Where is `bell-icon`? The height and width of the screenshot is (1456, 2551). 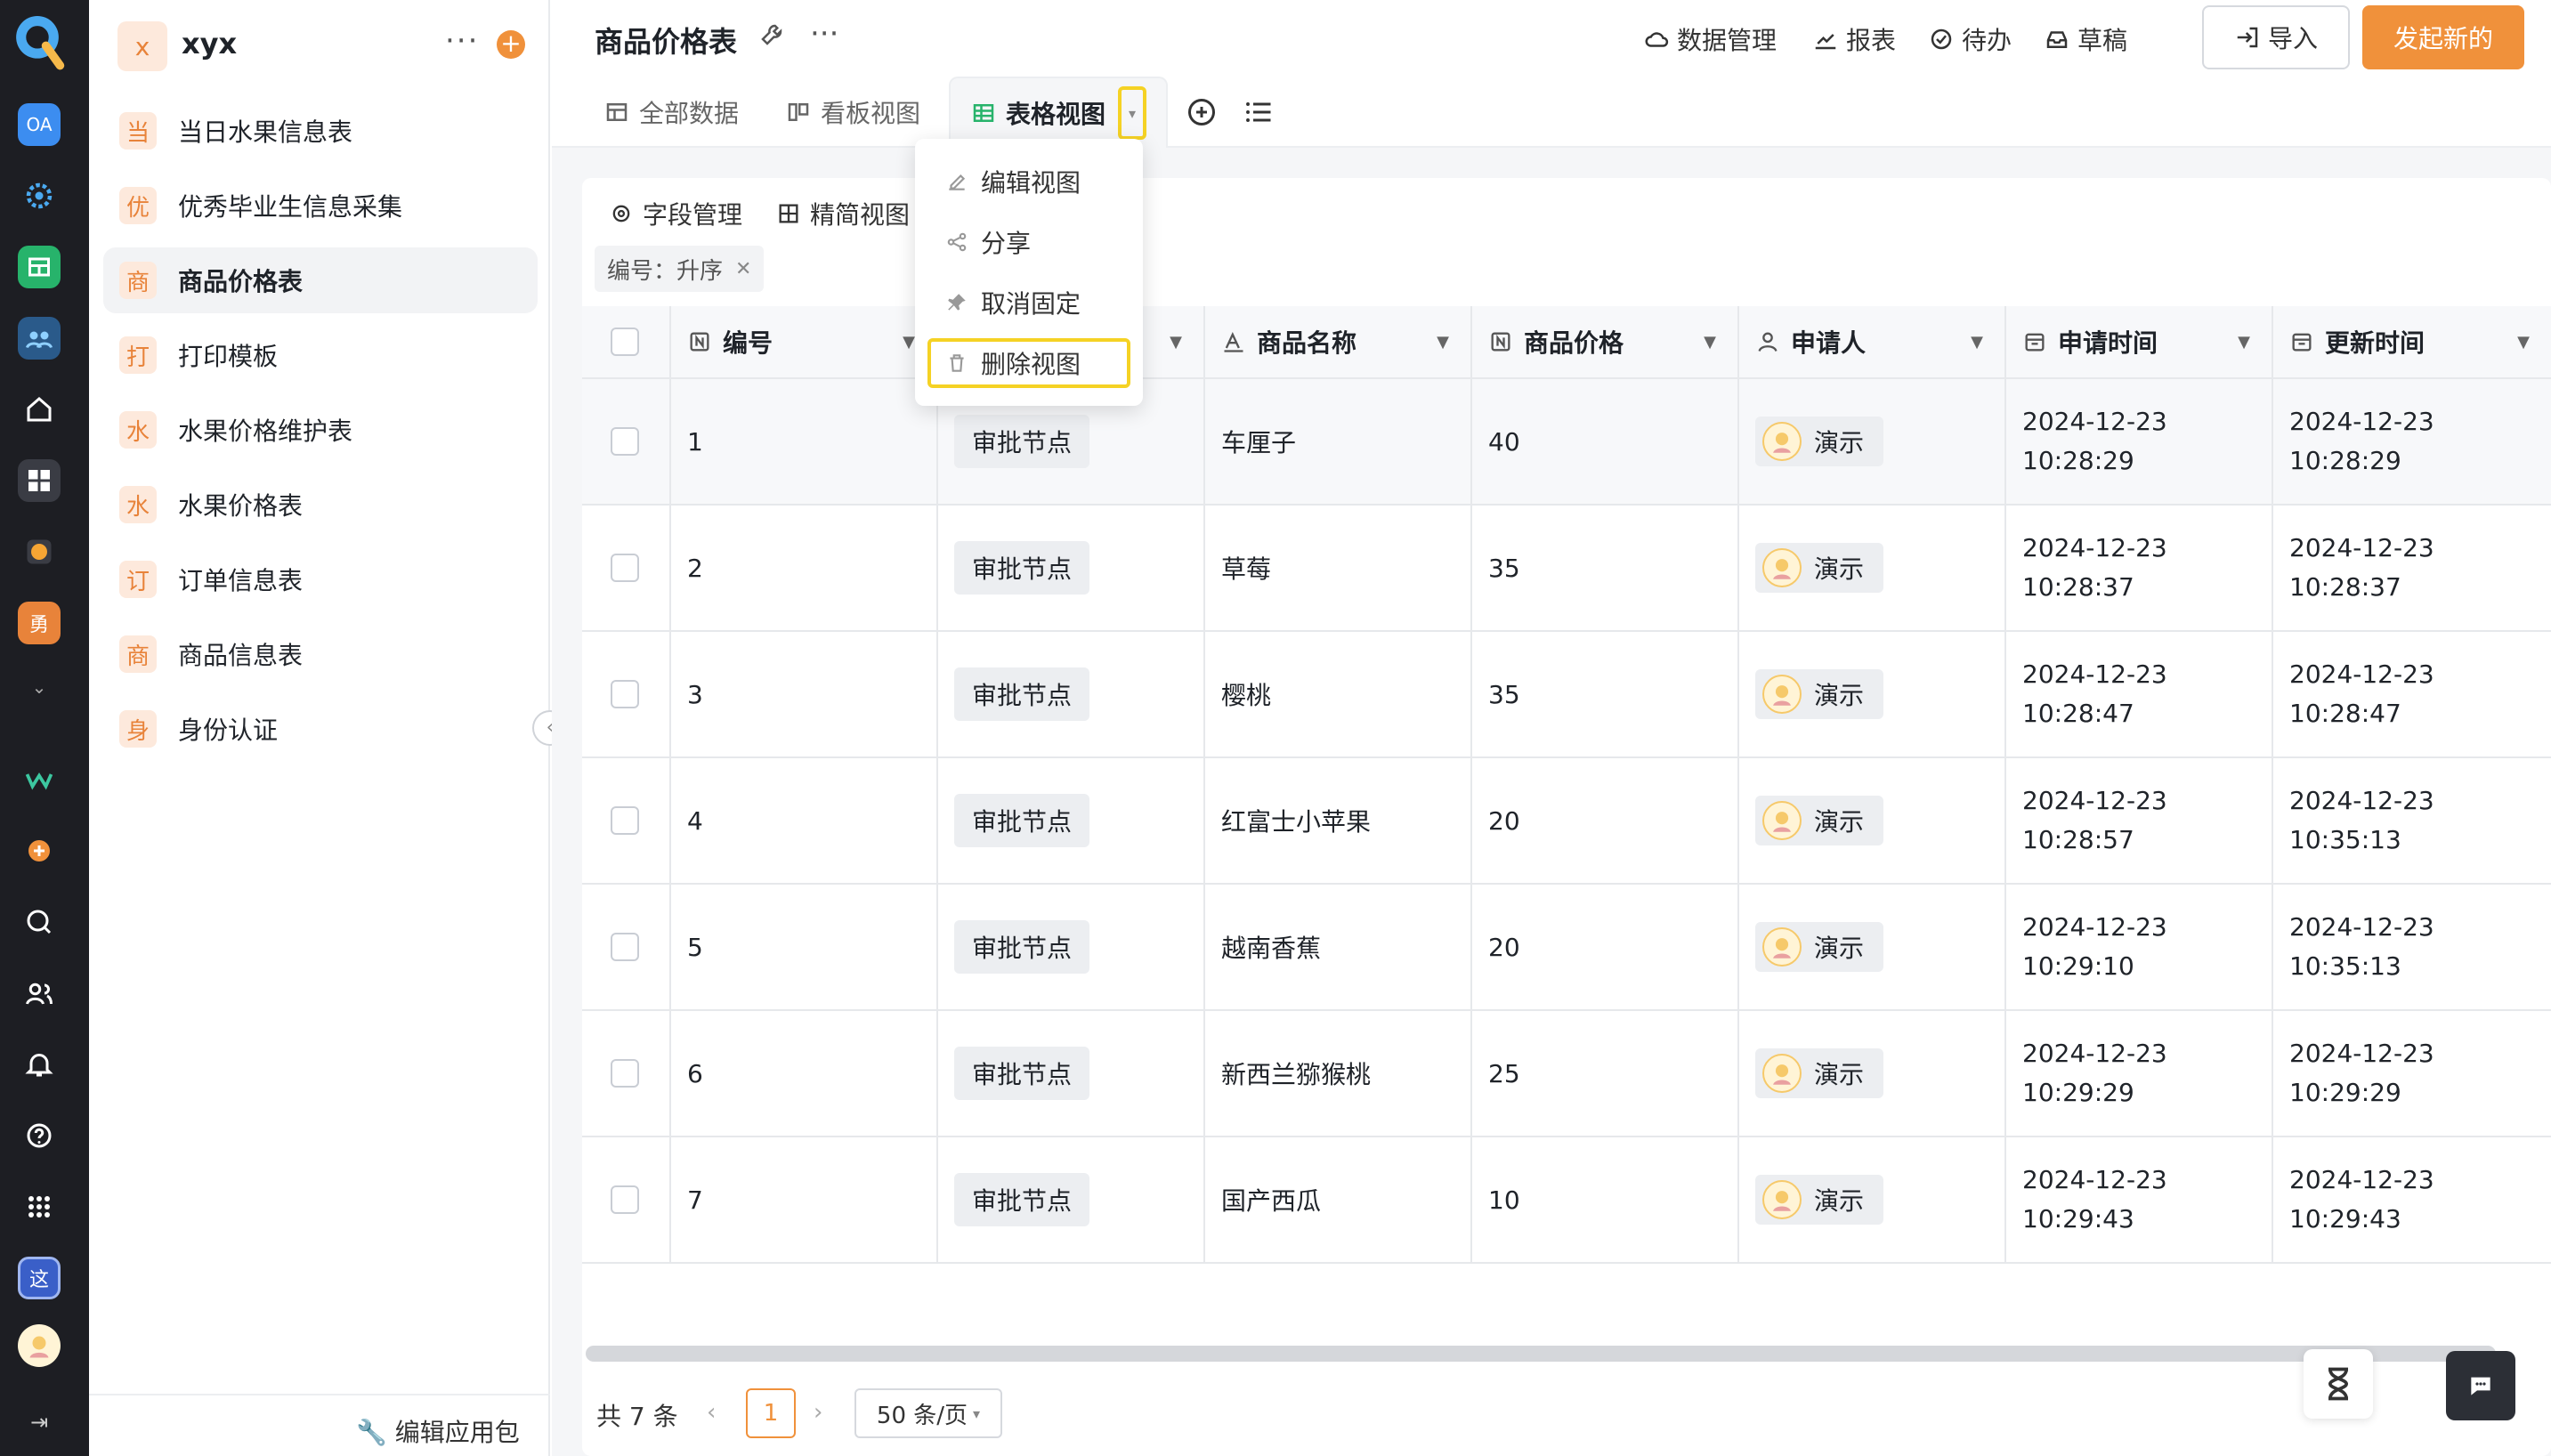 bell-icon is located at coordinates (39, 1064).